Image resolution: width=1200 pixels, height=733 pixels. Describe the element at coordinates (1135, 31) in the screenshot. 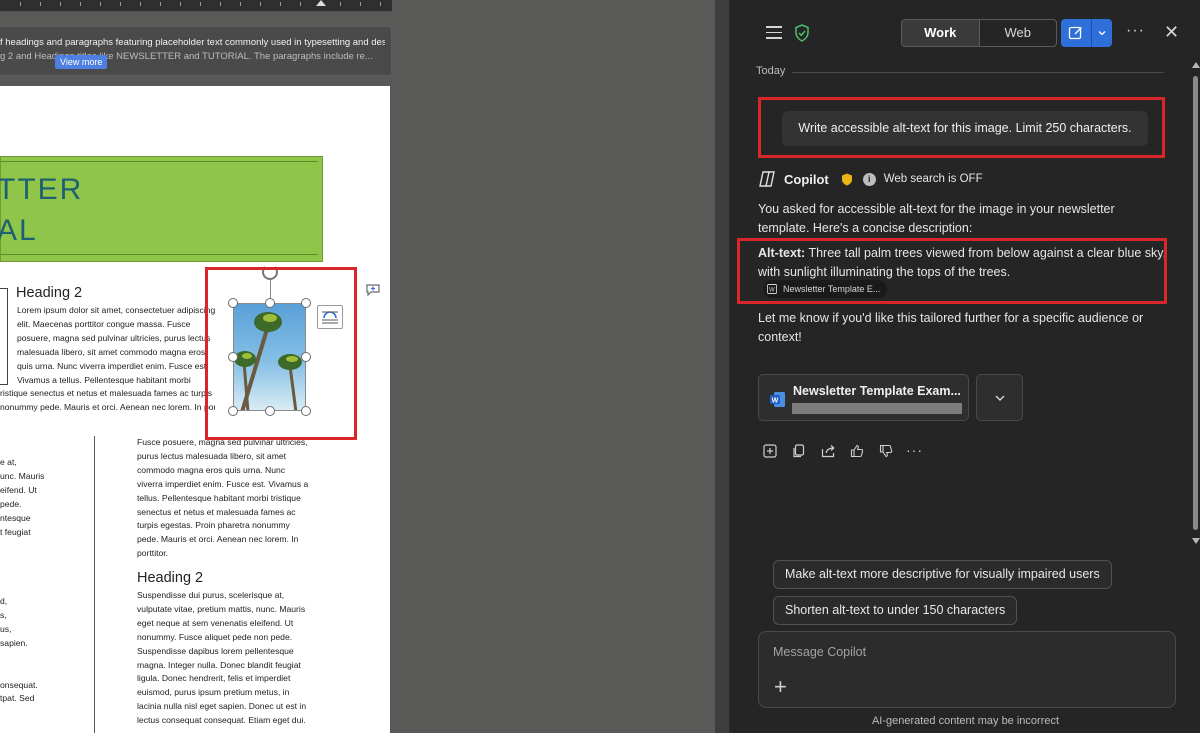

I see `more-options-icon: ···` at that location.